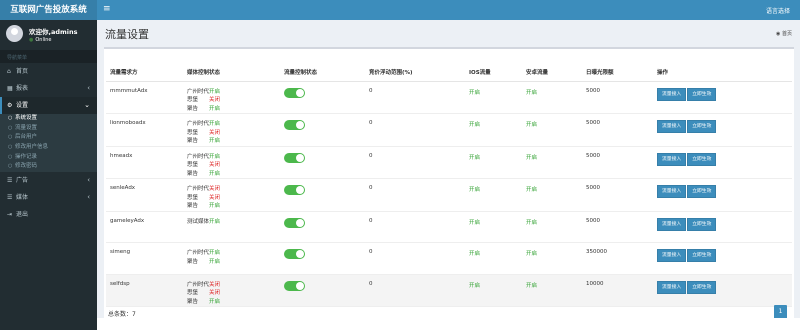 The height and width of the screenshot is (330, 800). I want to click on cell-switch, so click(322, 227).